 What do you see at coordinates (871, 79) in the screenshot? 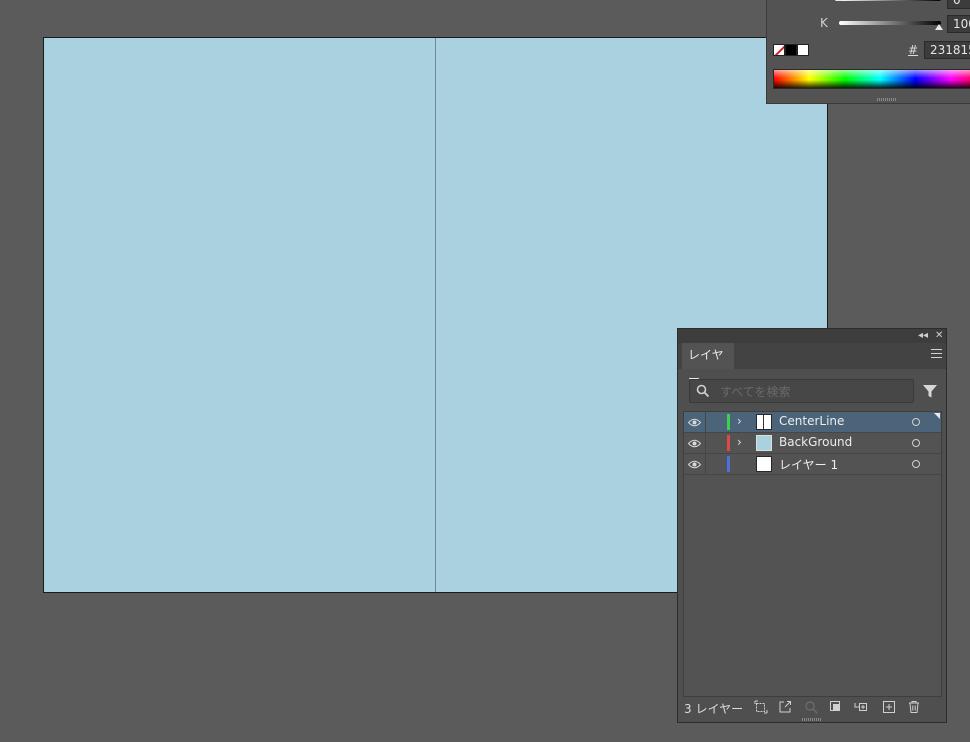
I see `color-spectrum` at bounding box center [871, 79].